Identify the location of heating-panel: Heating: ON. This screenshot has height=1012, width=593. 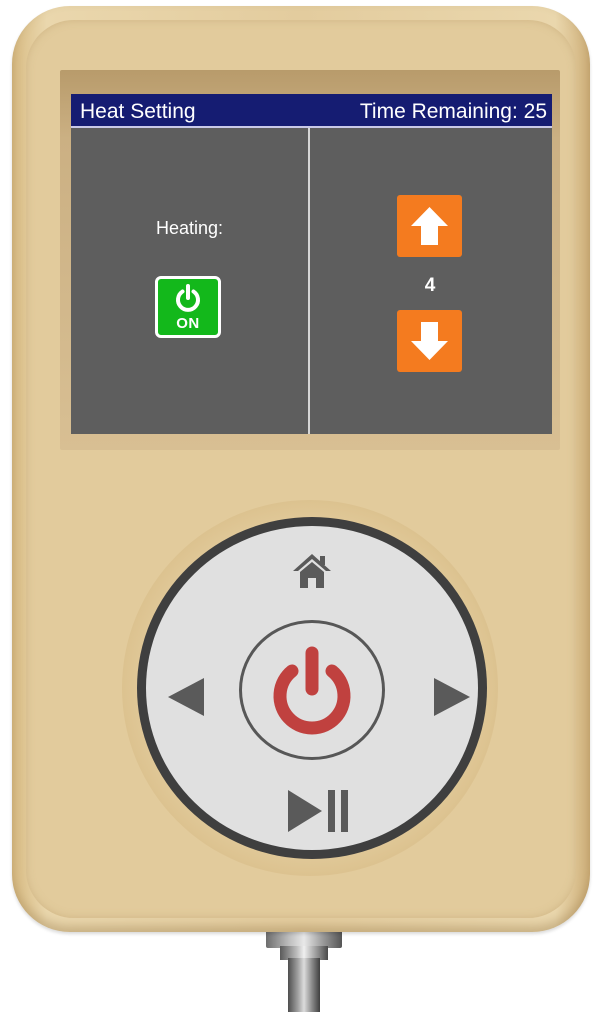
(189, 281).